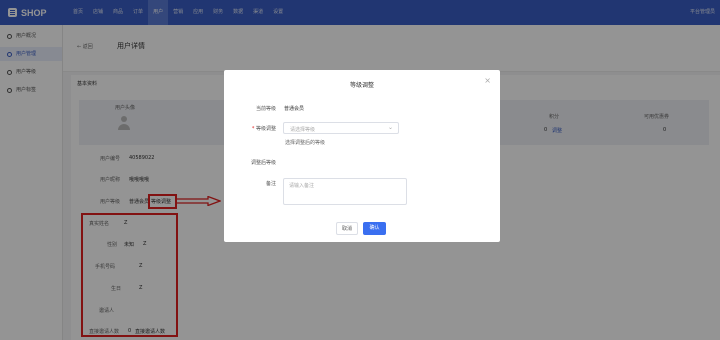 This screenshot has height=340, width=720. Describe the element at coordinates (303, 130) in the screenshot. I see `level-select-placeholder: 请选择等级` at that location.